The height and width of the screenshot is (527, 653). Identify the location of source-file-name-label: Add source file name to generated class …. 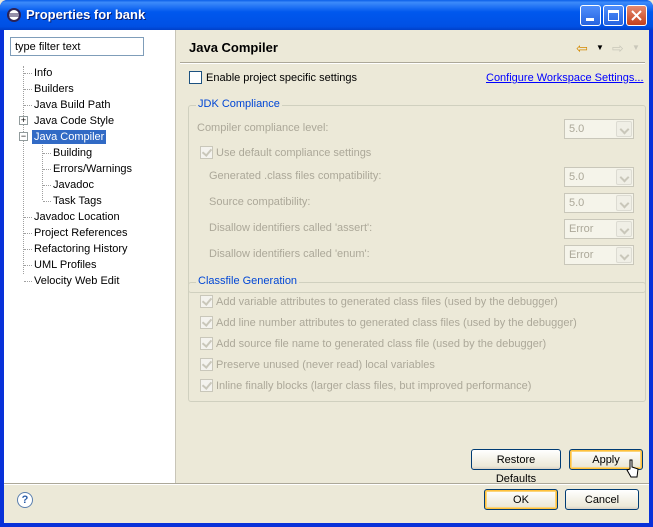
(381, 344).